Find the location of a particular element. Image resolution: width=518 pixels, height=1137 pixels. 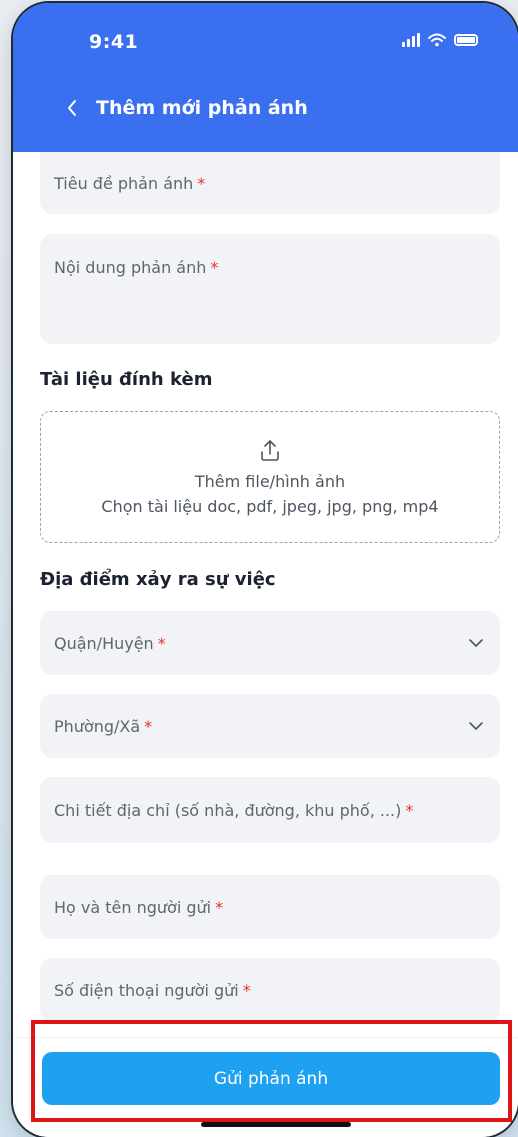

signal-icon is located at coordinates (411, 40).